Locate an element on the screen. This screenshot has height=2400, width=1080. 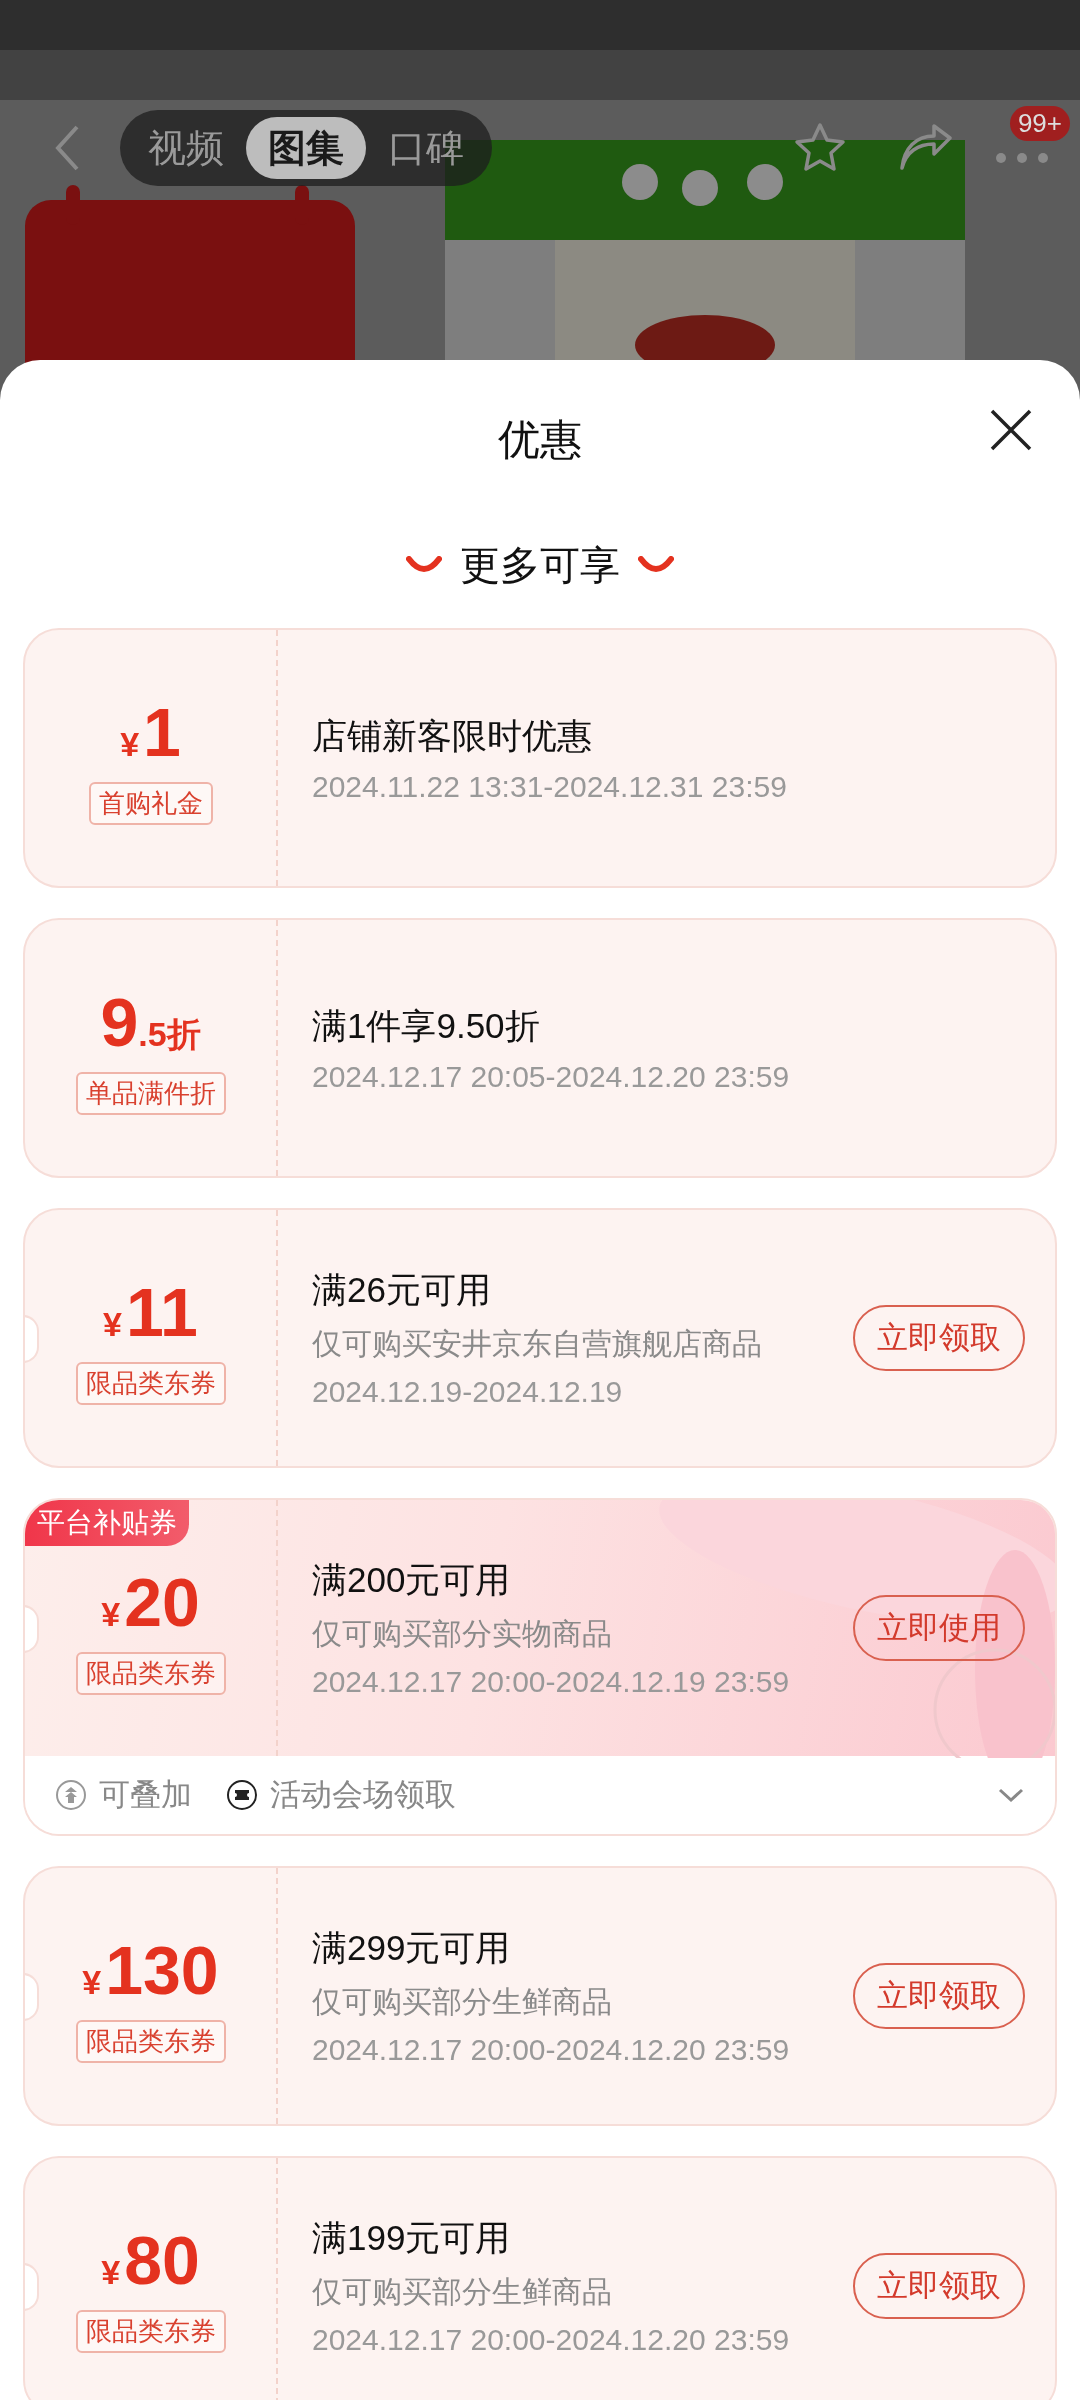
coupon-title: 满26元可用 is located at coordinates (402, 1290).